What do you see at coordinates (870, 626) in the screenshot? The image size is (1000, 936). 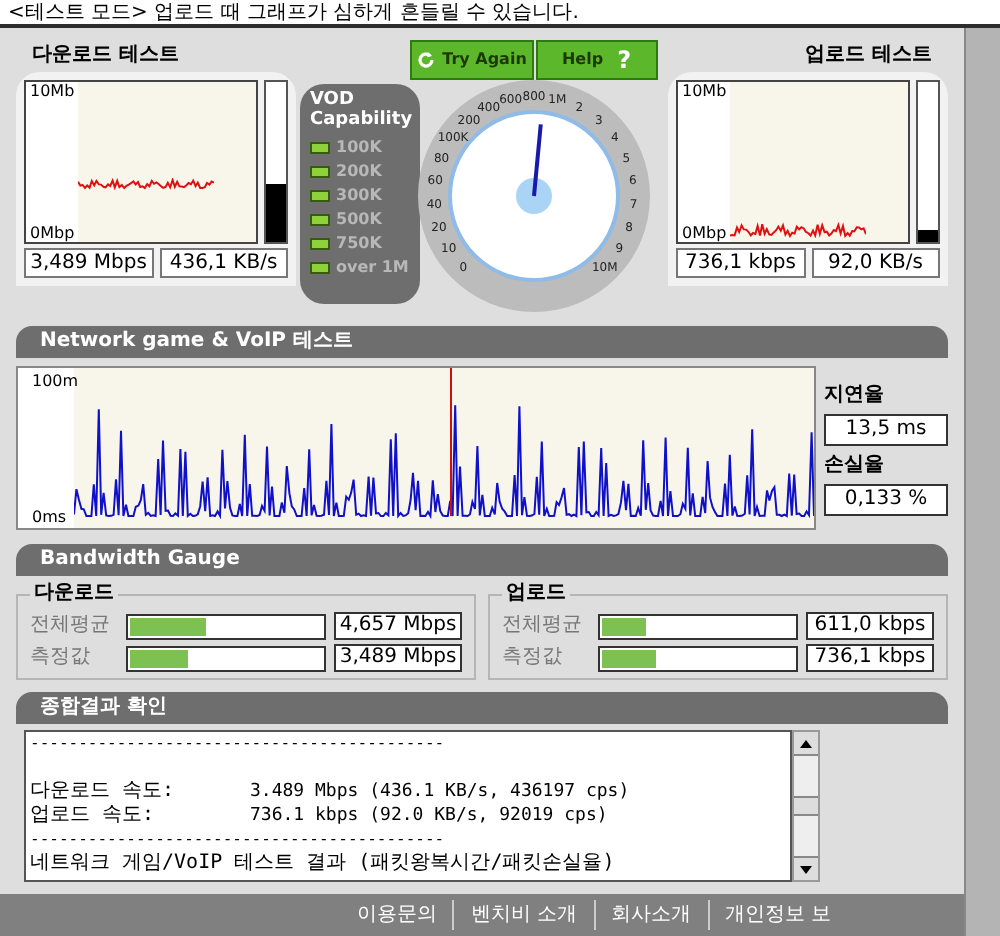 I see `bandwidth-value: 611,0 kbps` at bounding box center [870, 626].